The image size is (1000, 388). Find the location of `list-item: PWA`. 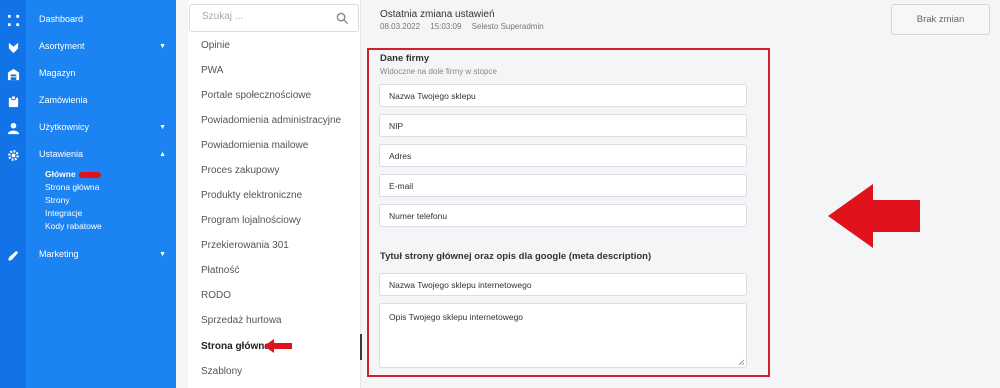

list-item: PWA is located at coordinates (212, 71).